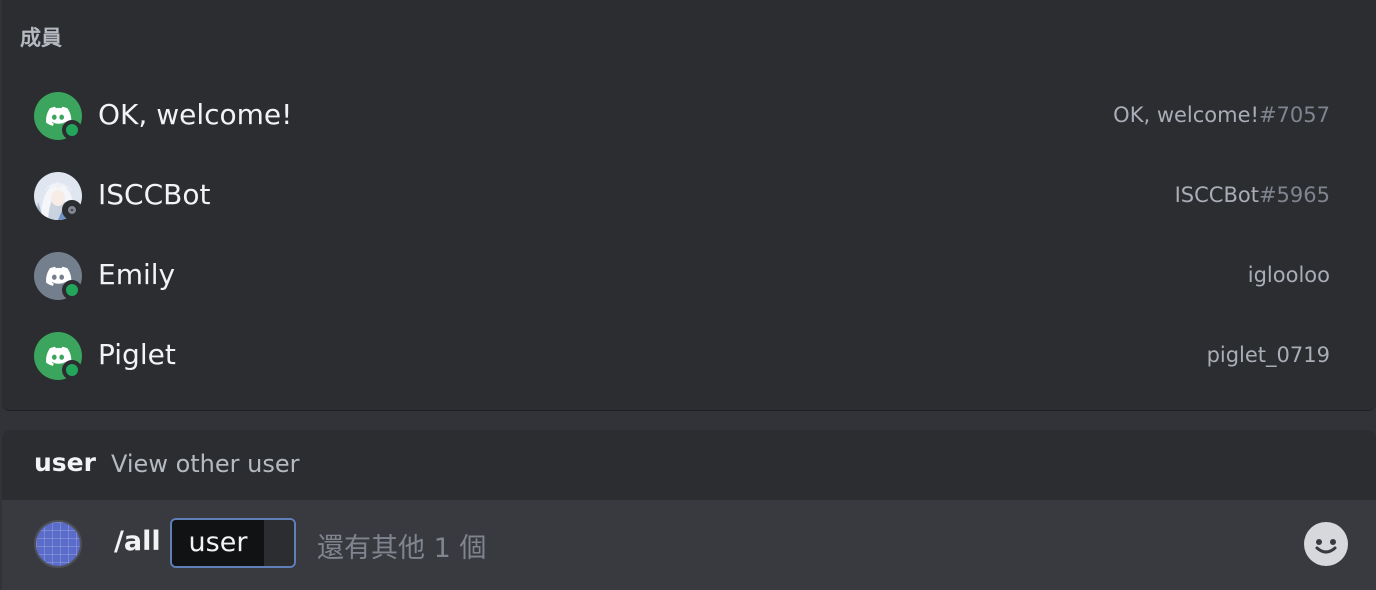 The height and width of the screenshot is (590, 1376). I want to click on parameter-label: user, so click(218, 543).